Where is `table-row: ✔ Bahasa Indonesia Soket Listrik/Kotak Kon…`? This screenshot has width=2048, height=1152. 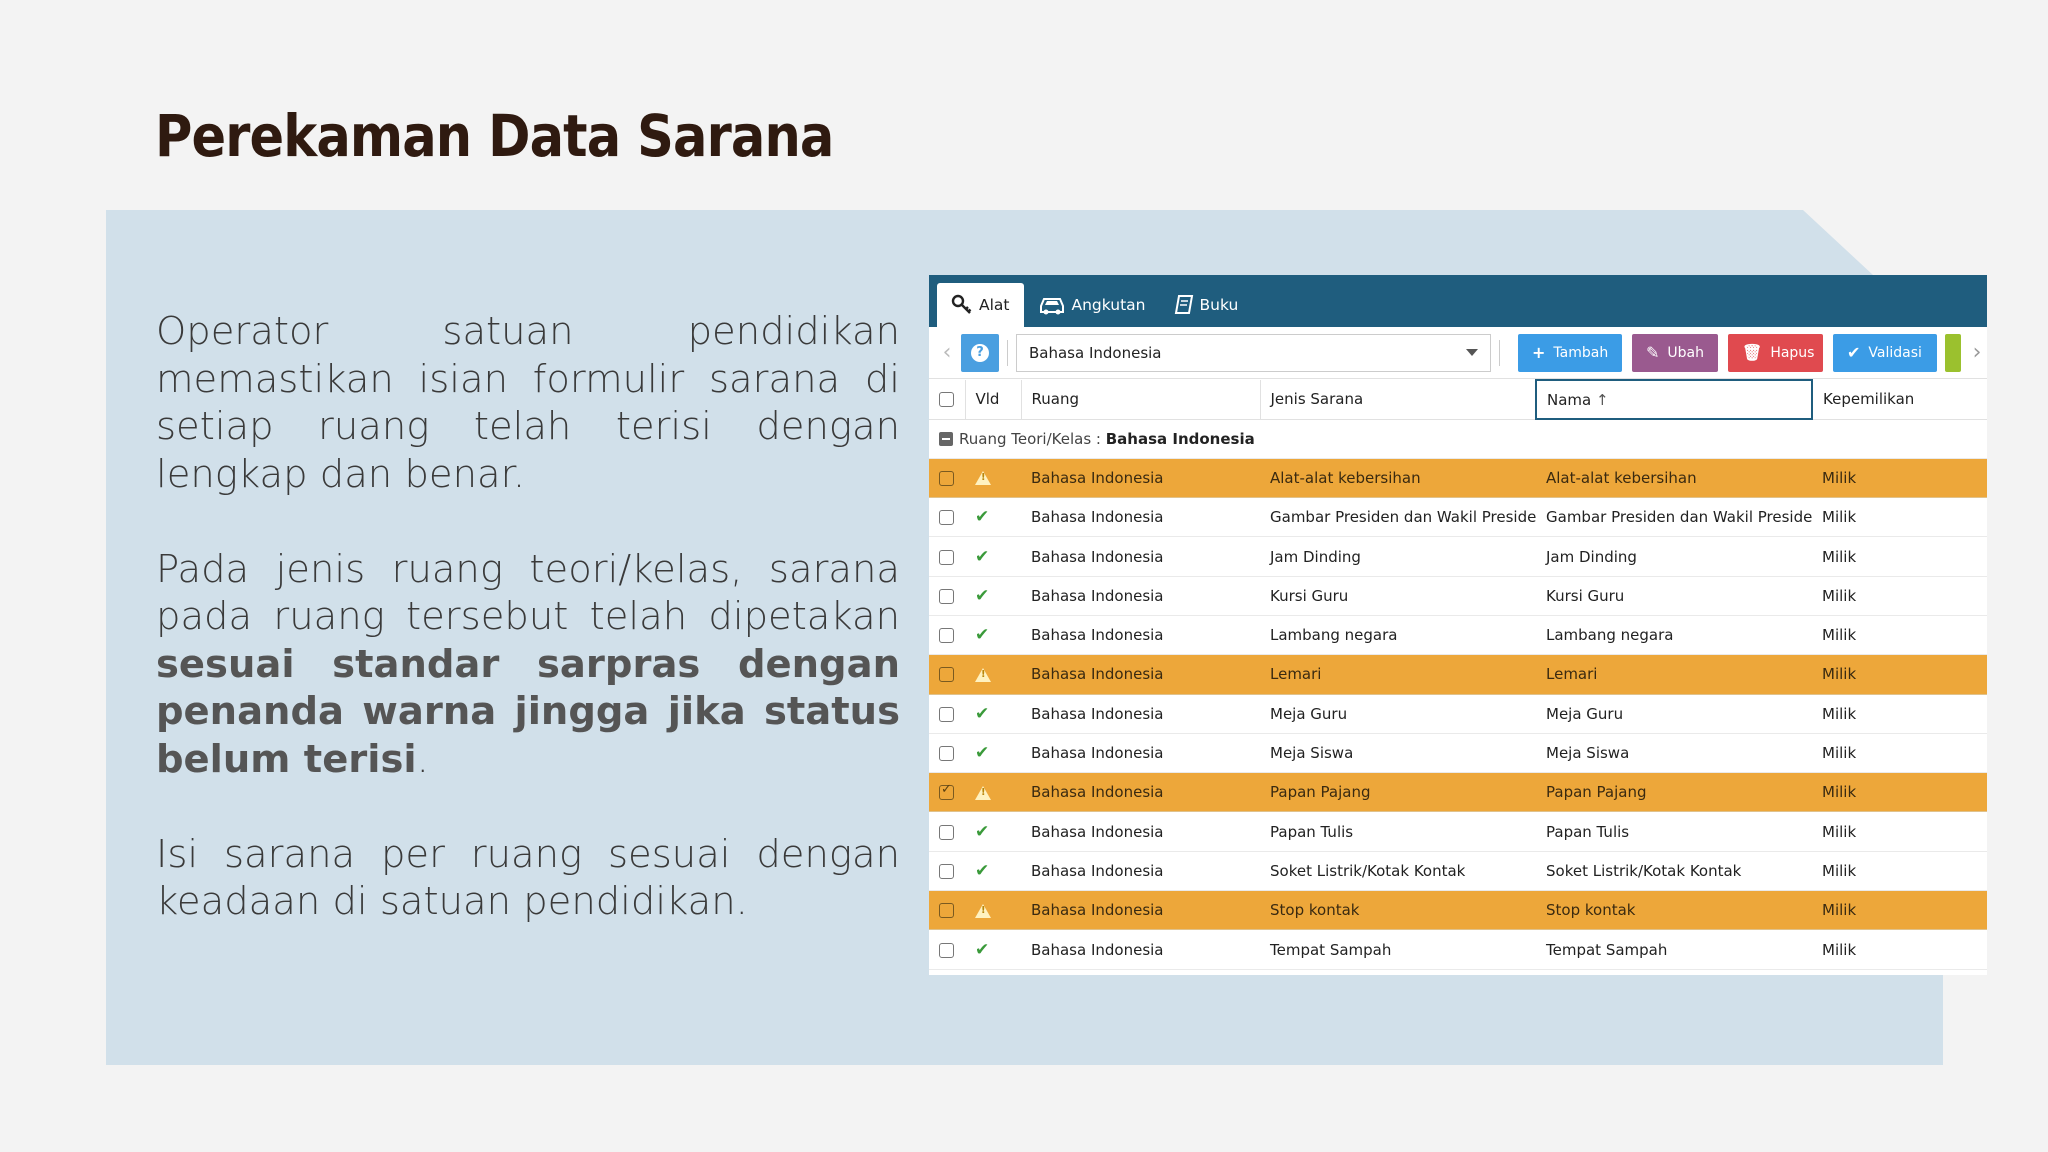 table-row: ✔ Bahasa Indonesia Soket Listrik/Kotak Kon… is located at coordinates (1458, 871).